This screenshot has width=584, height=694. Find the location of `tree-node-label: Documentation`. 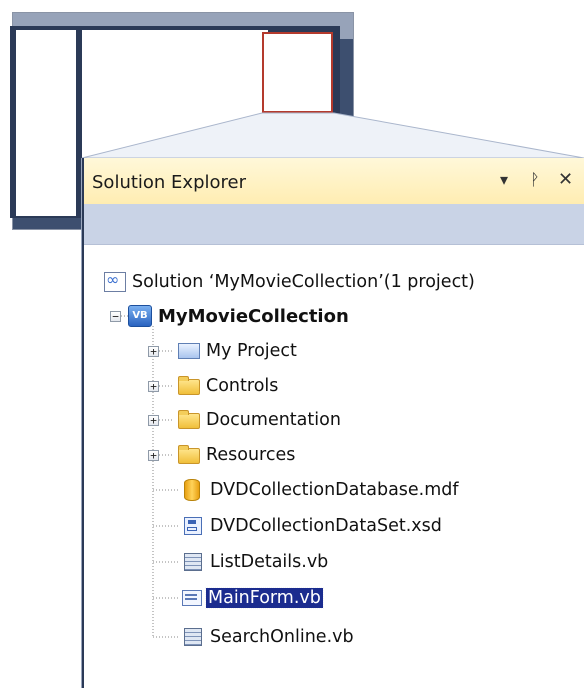

tree-node-label: Documentation is located at coordinates (273, 420).